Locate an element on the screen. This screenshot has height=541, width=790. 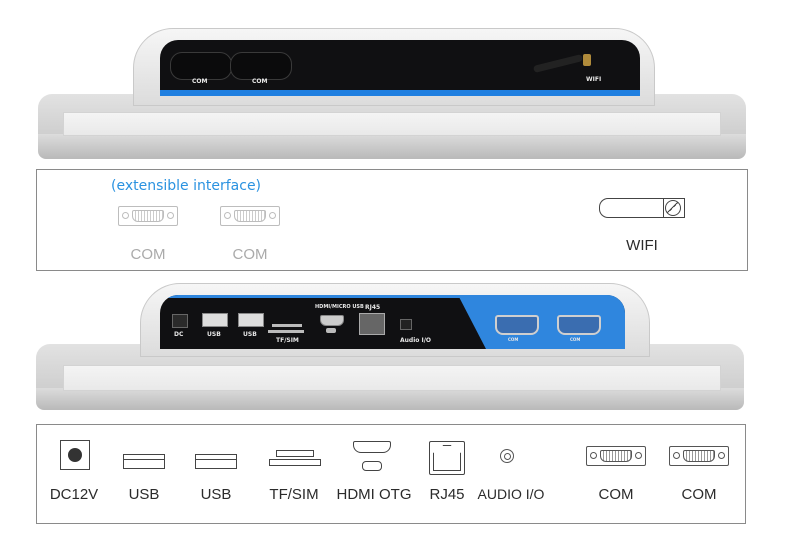
port-label: HDMI OTG is located at coordinates (374, 494).